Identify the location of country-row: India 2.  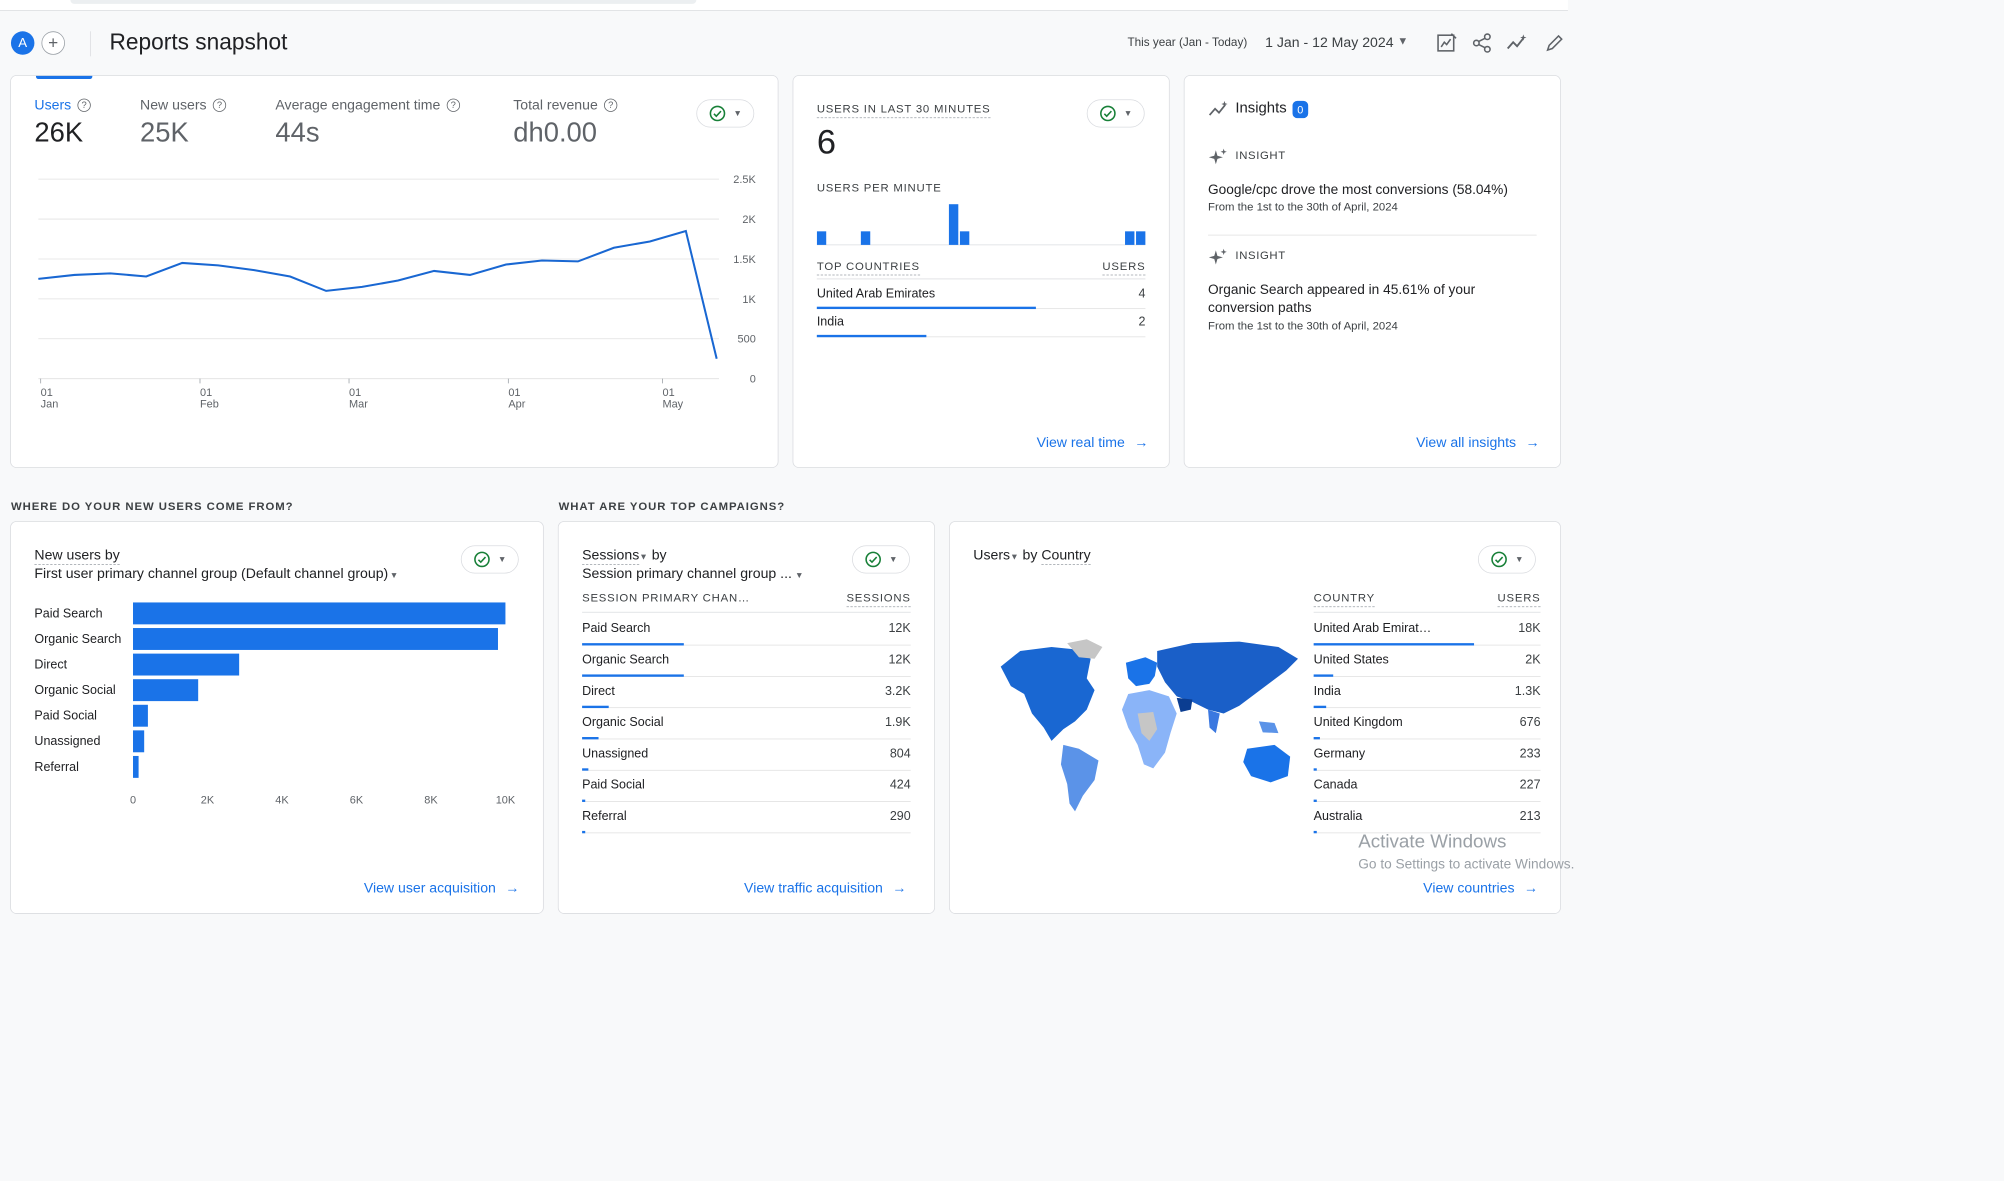
(981, 323).